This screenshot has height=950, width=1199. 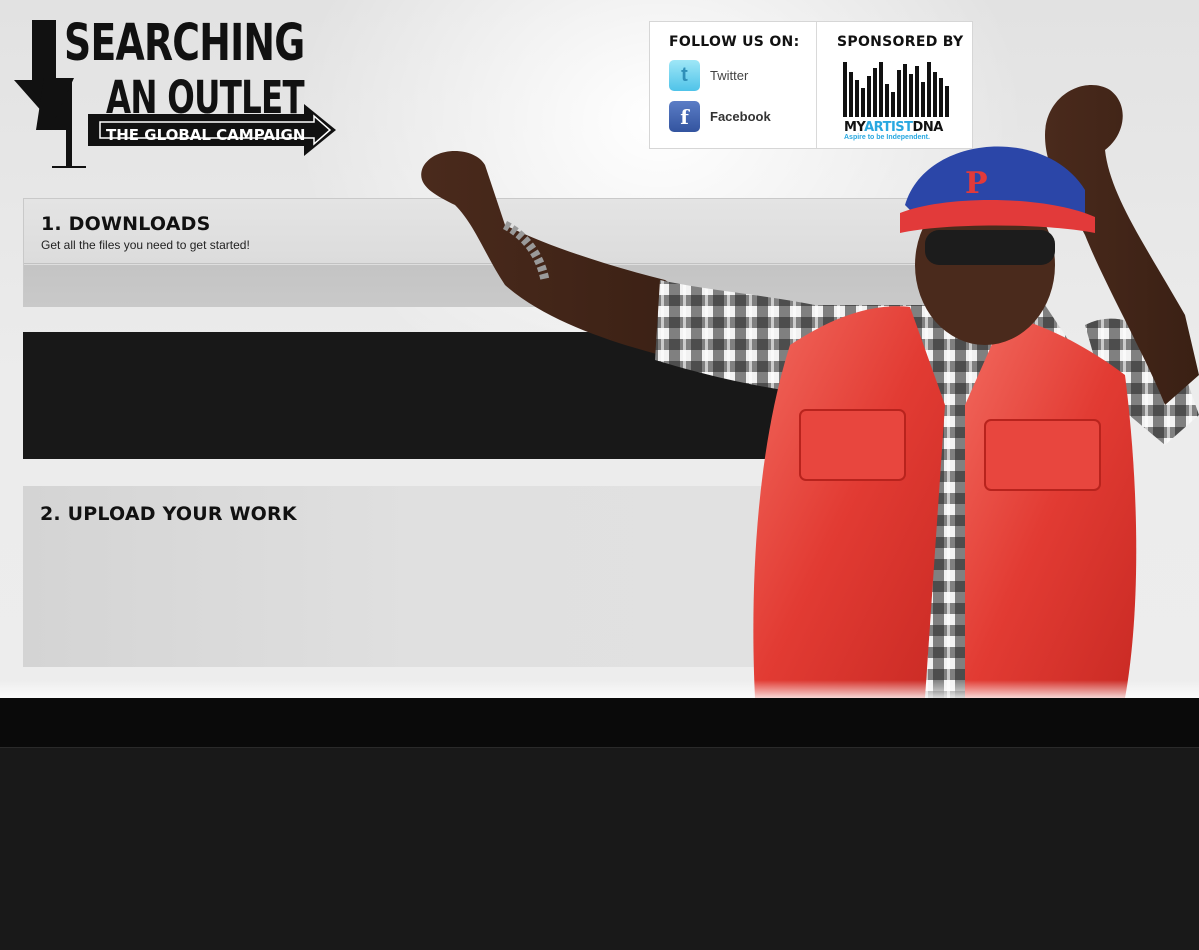 I want to click on follow-title: FOLLOW US ON:, so click(x=734, y=42).